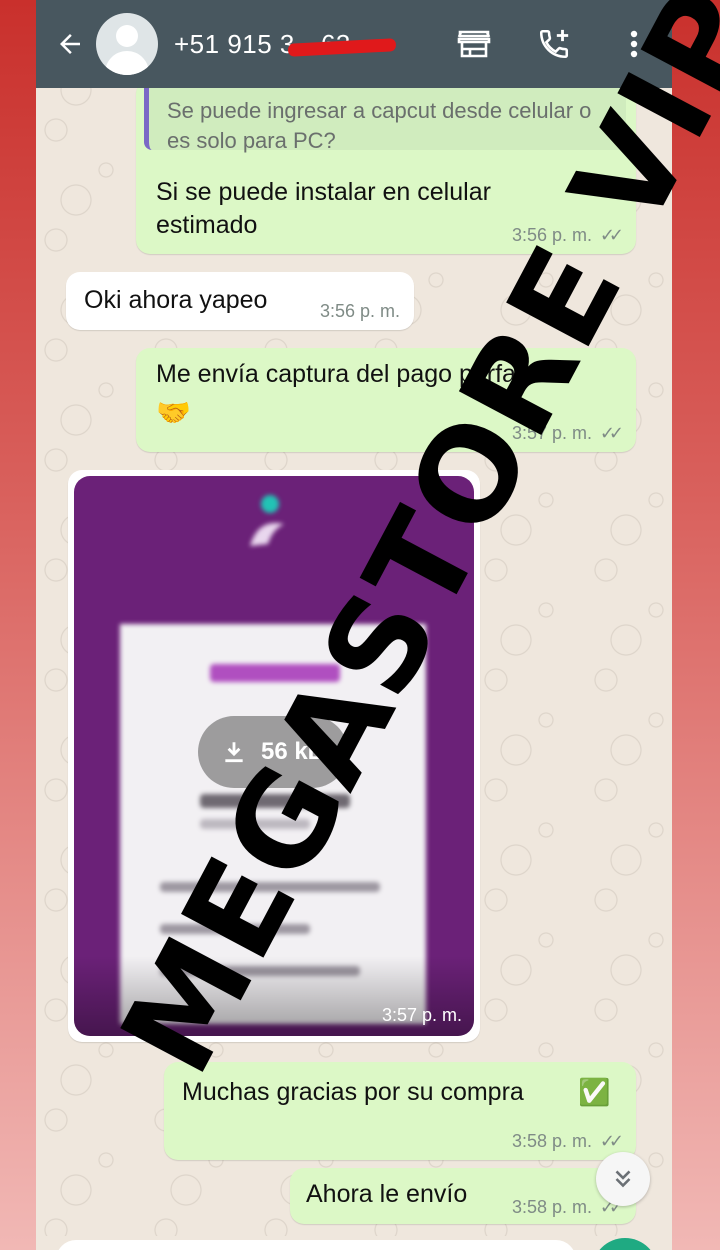 The width and height of the screenshot is (720, 1250). Describe the element at coordinates (474, 44) in the screenshot. I see `store-icon` at that location.